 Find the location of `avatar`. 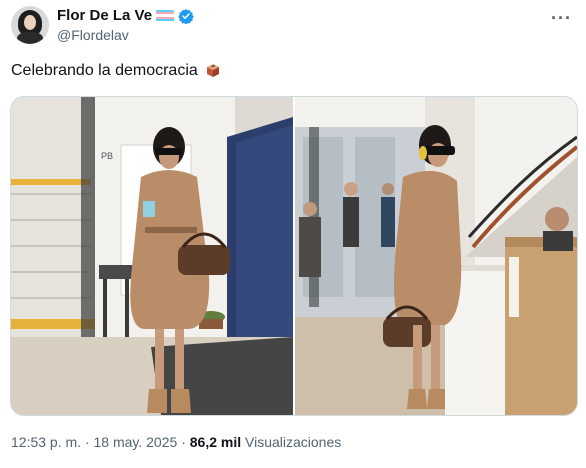

avatar is located at coordinates (30, 25).